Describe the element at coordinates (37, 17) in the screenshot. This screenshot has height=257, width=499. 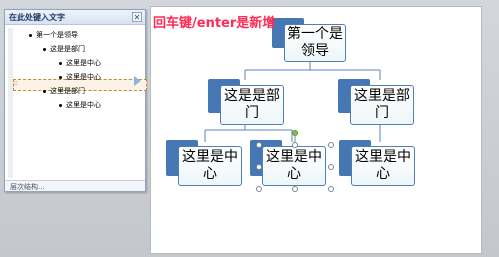
I see `text-pane-title: 在此处键入文字` at that location.